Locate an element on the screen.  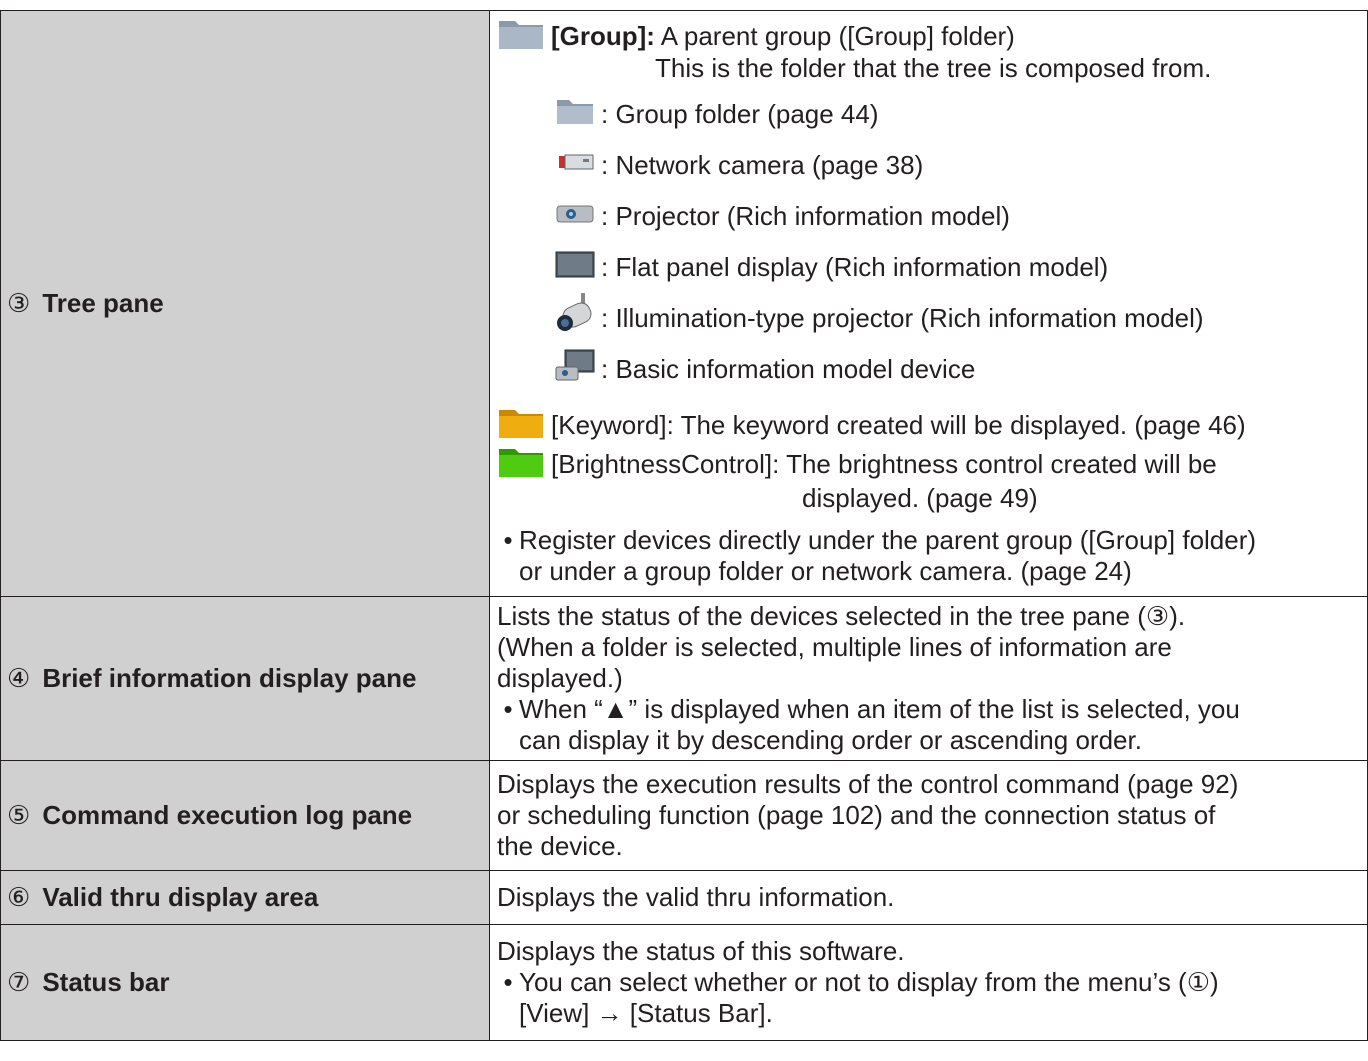
row-description: Displays the valid thru information. is located at coordinates (928, 897).